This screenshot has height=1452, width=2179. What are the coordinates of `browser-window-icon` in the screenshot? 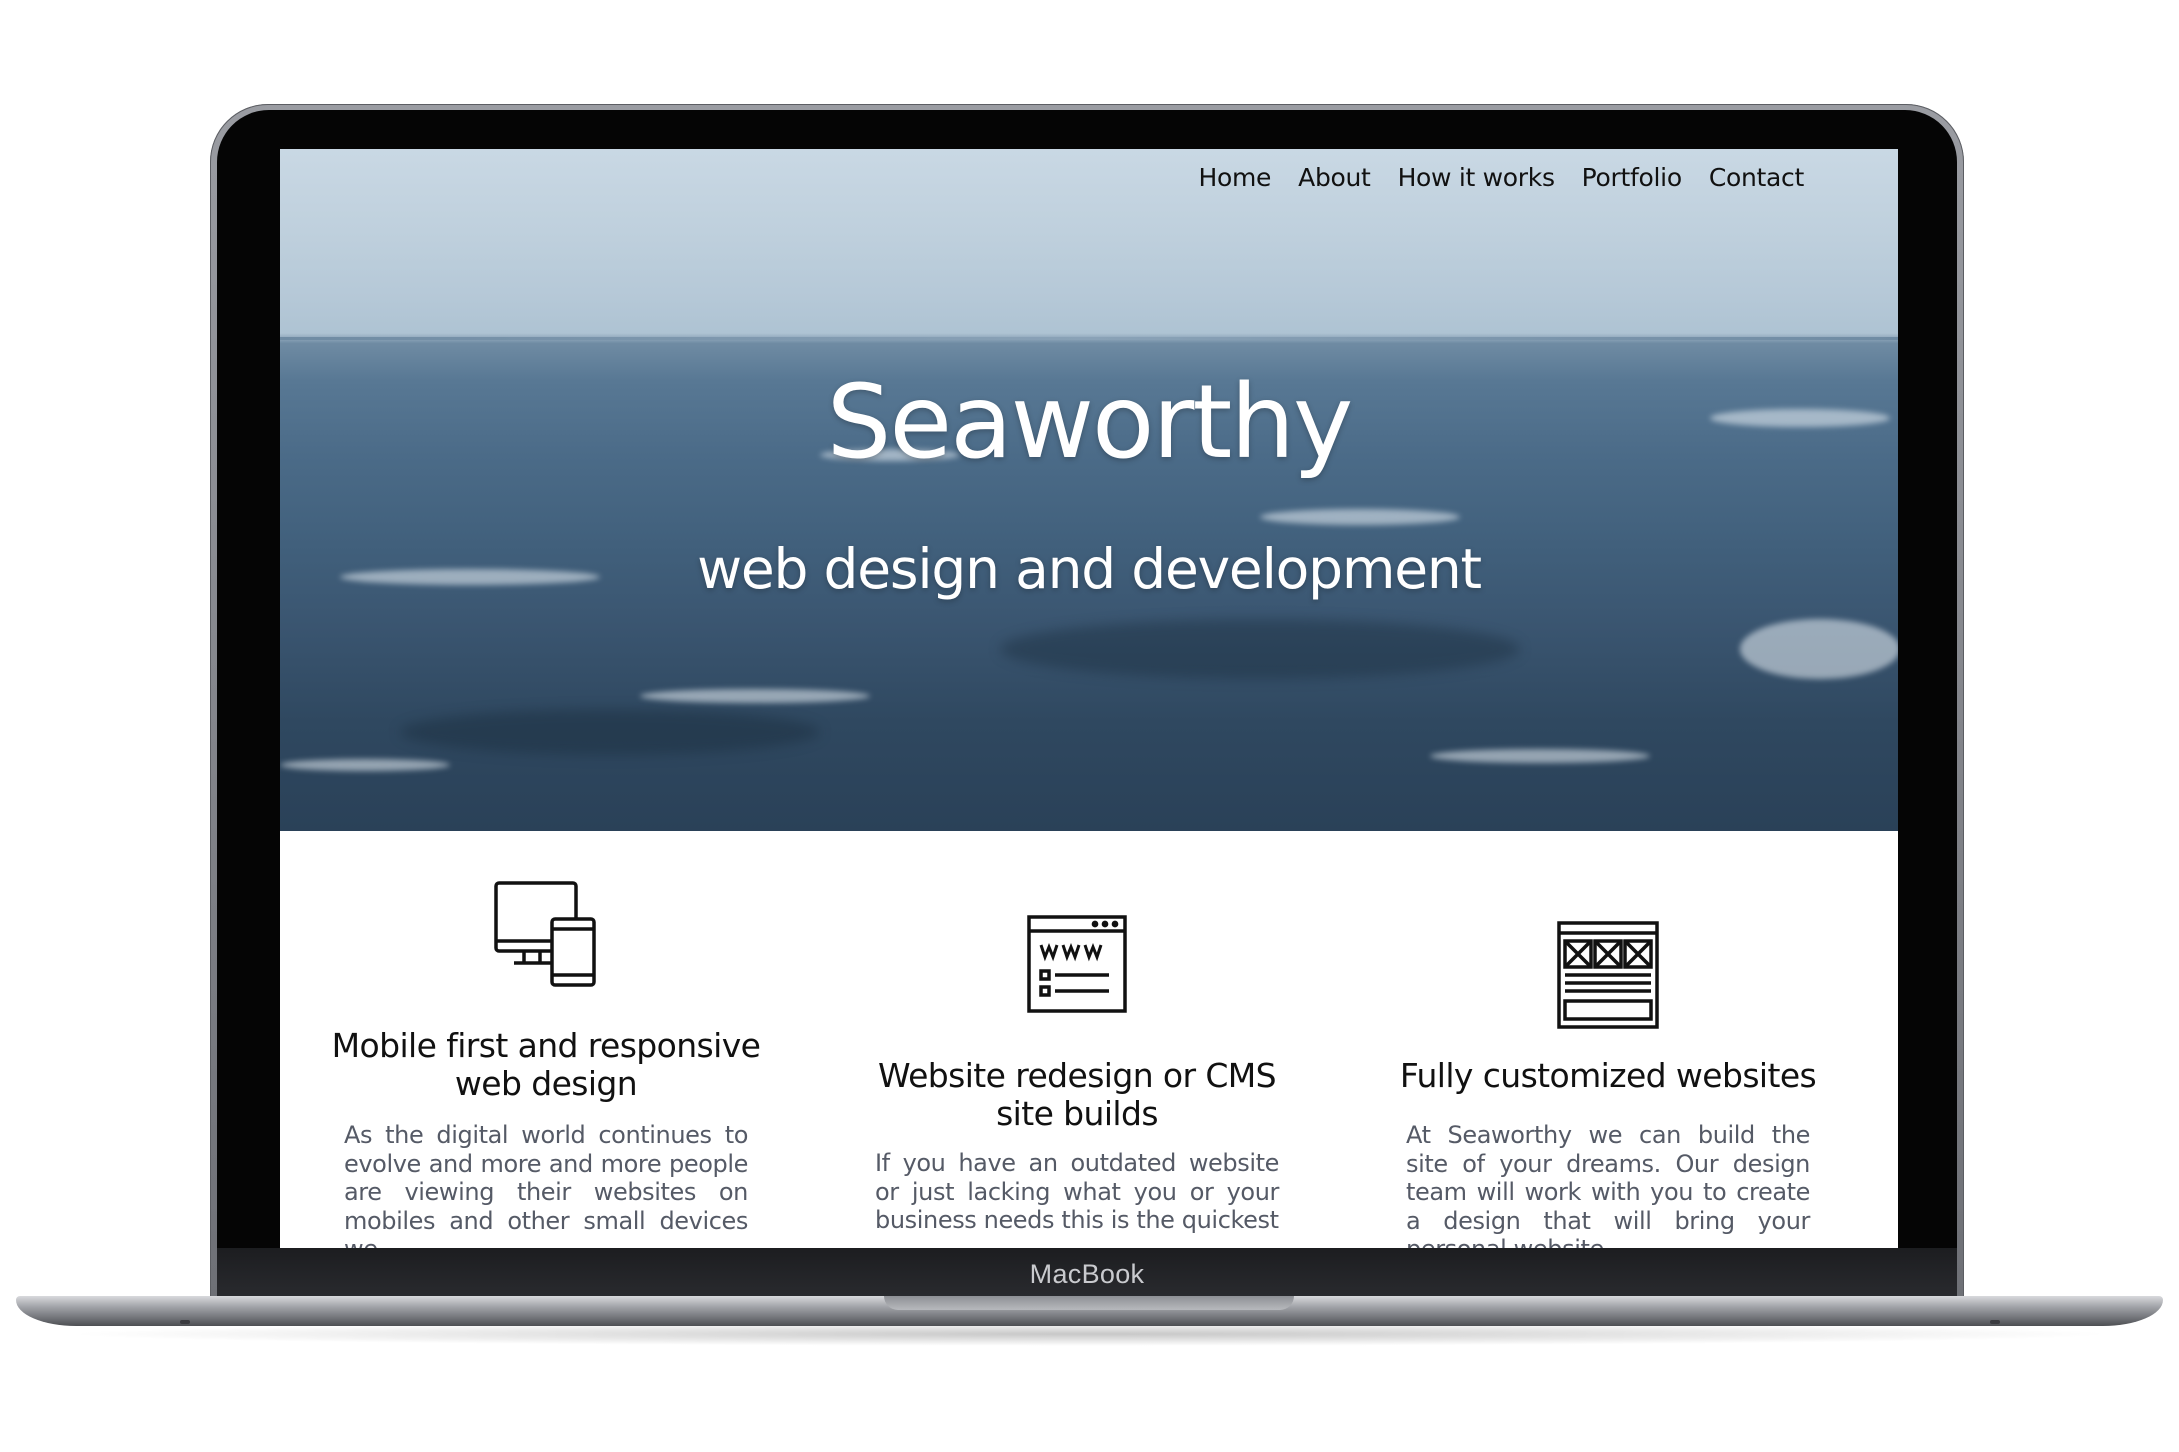 It's located at (1077, 966).